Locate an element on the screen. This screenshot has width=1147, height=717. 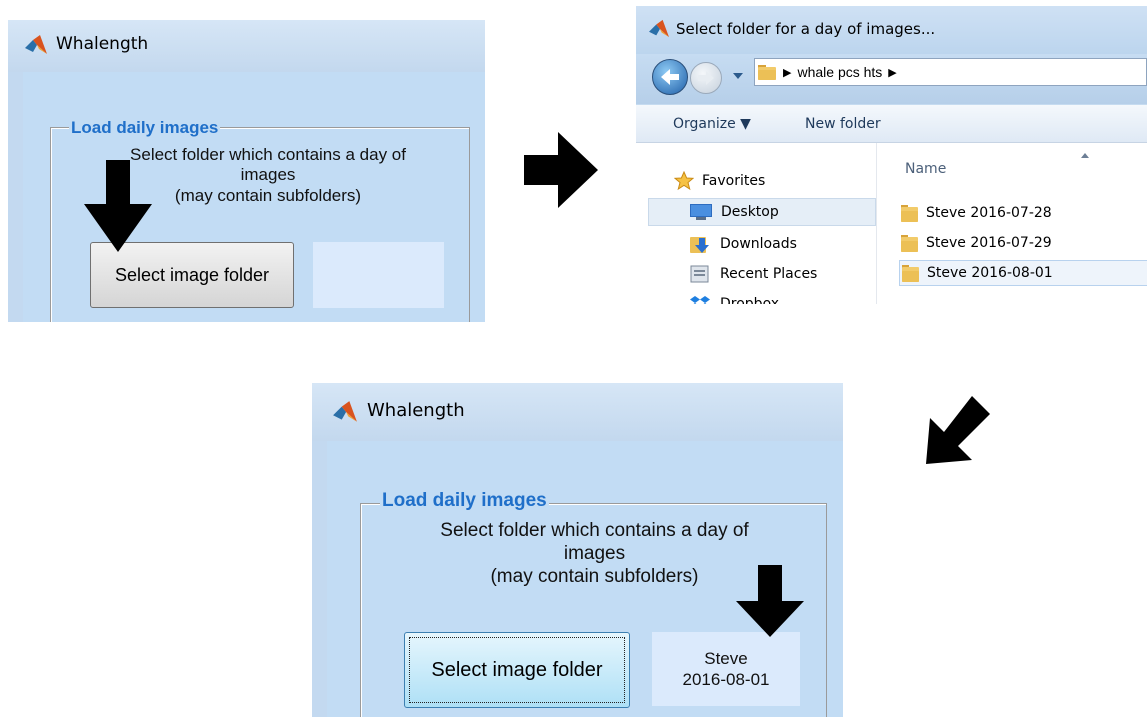
nav-item-recent-places: Recent Places is located at coordinates (753, 274).